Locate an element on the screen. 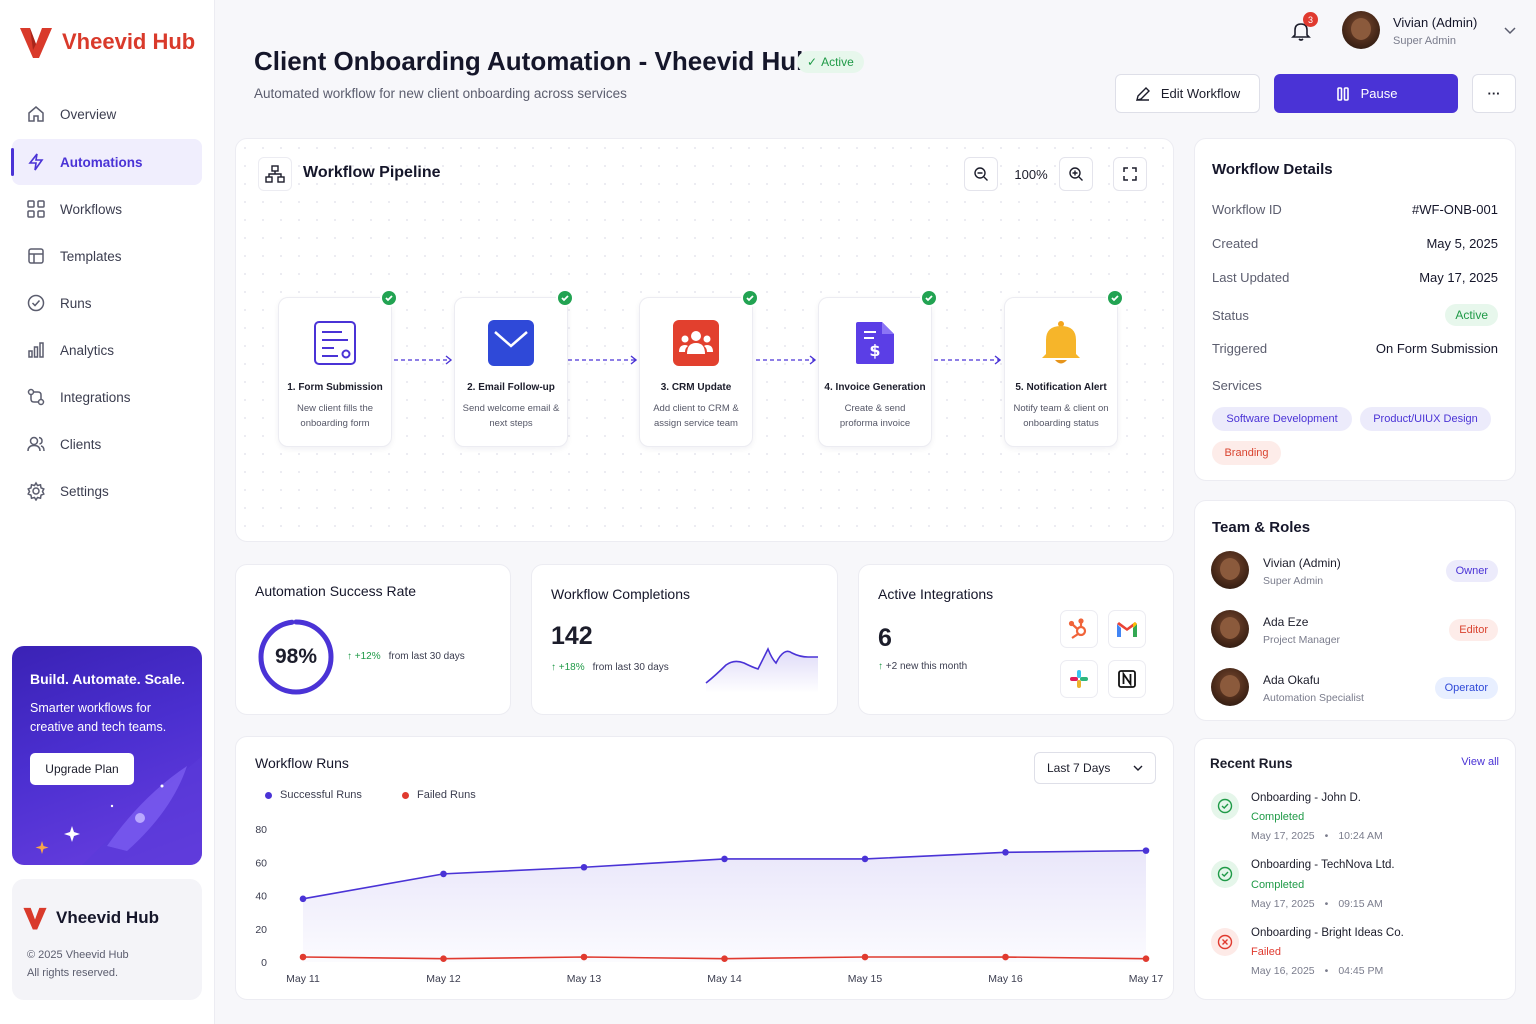  detail-row-status: Status Active is located at coordinates (1355, 315).